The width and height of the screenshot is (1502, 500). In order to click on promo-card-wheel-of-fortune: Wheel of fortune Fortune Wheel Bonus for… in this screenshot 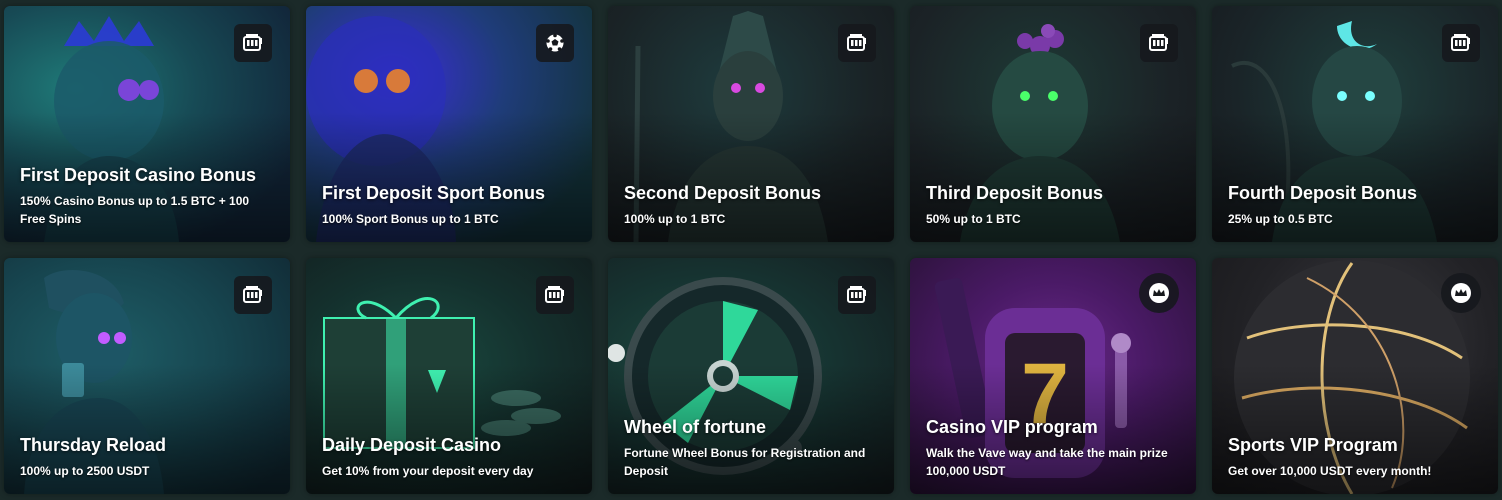, I will do `click(751, 376)`.